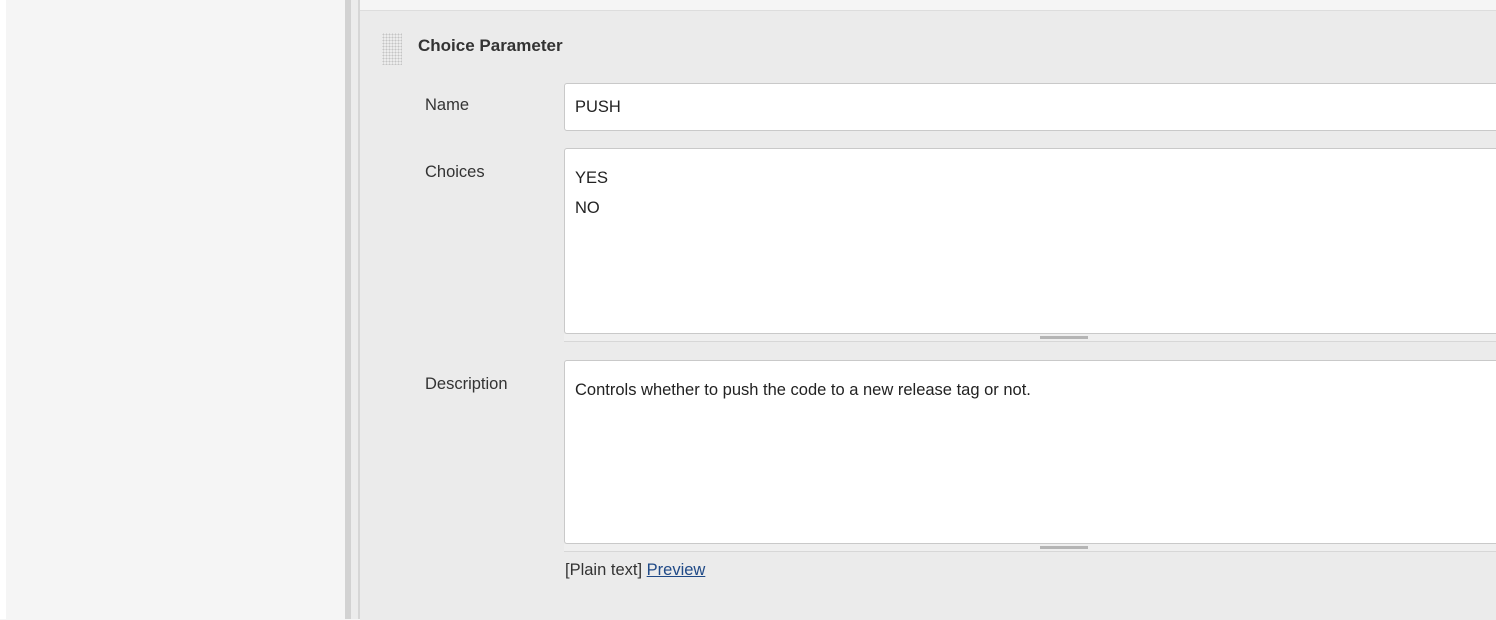 The image size is (1496, 620). What do you see at coordinates (447, 105) in the screenshot?
I see `name-label: Name` at bounding box center [447, 105].